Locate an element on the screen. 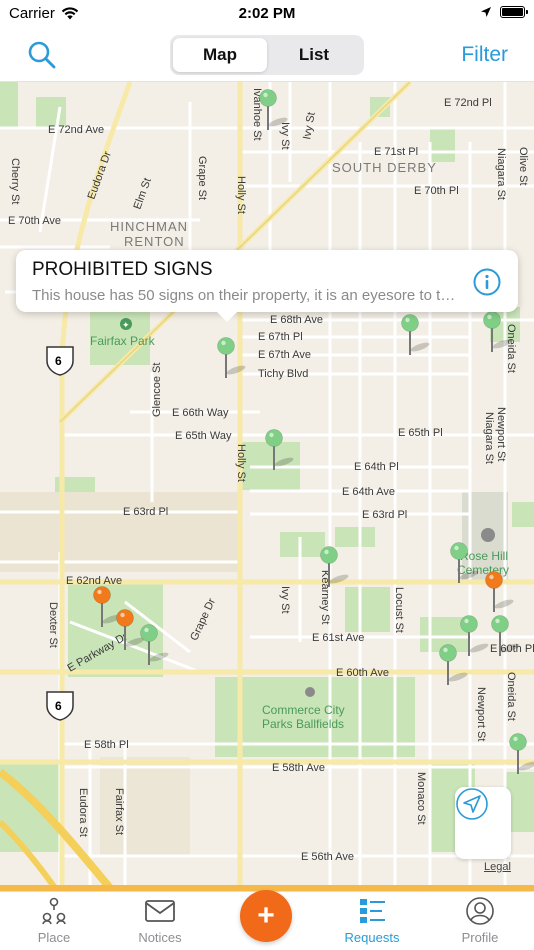 This screenshot has width=534, height=950. svg-text: E 65th Way is located at coordinates (203, 436).